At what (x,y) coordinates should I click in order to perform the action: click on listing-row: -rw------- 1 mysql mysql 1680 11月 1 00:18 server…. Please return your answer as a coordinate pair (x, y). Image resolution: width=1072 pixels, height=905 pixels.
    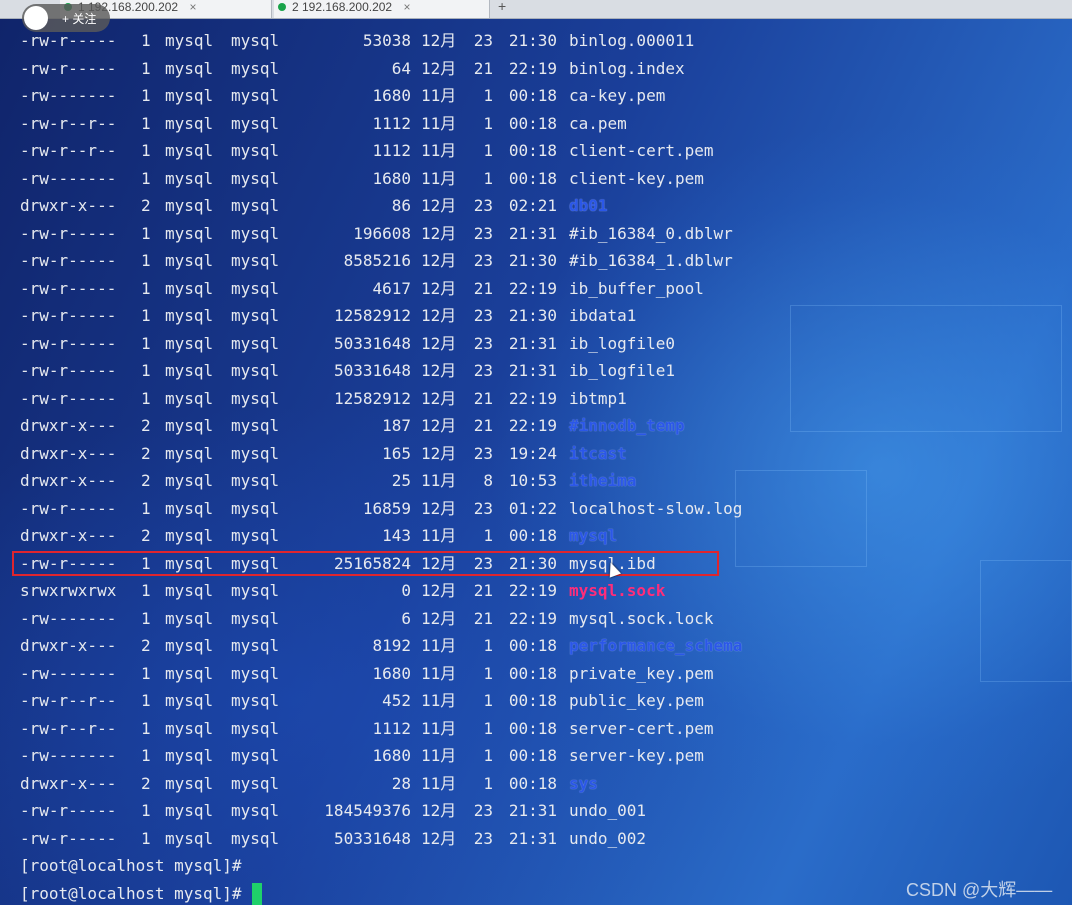
    Looking at the image, I should click on (540, 756).